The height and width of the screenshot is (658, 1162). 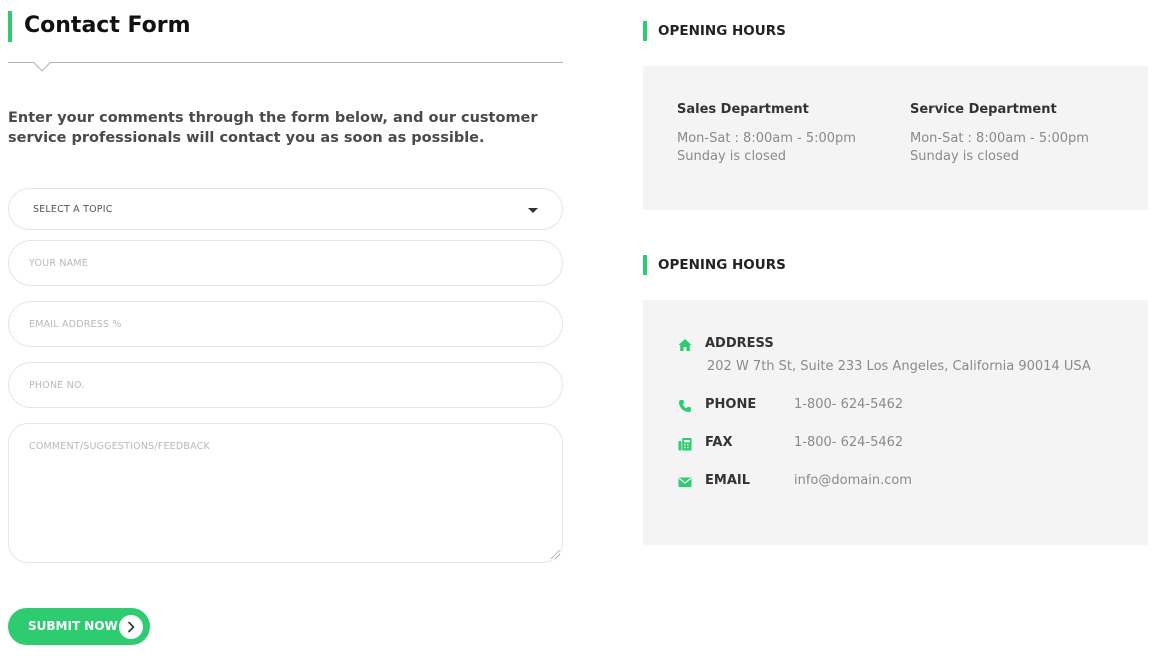 What do you see at coordinates (285, 493) in the screenshot?
I see `comment-textarea` at bounding box center [285, 493].